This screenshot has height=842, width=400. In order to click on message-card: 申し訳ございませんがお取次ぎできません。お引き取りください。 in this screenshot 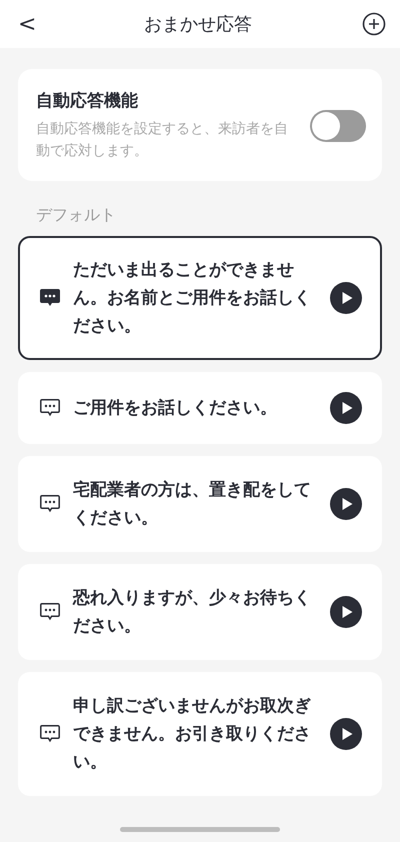, I will do `click(200, 734)`.